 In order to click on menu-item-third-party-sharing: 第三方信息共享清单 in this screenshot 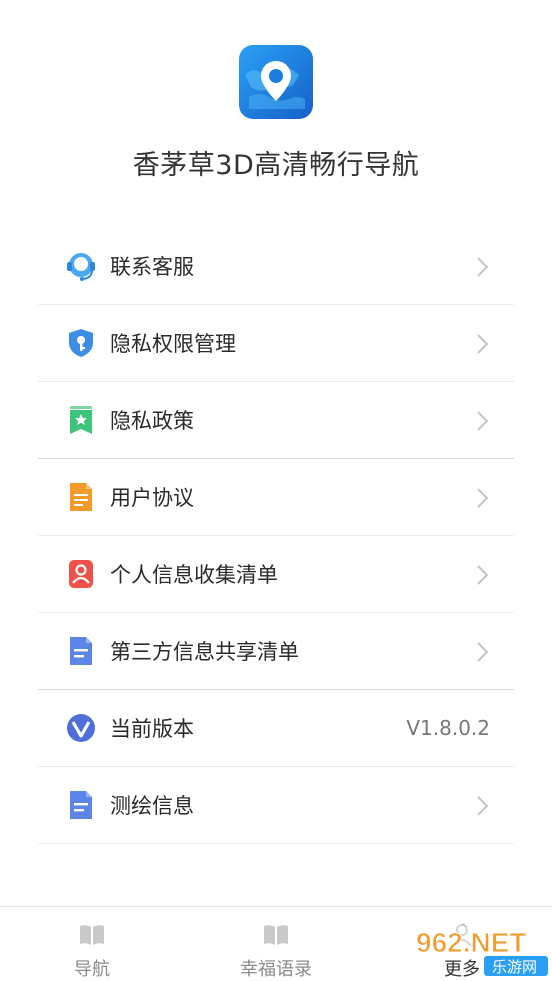, I will do `click(276, 651)`.